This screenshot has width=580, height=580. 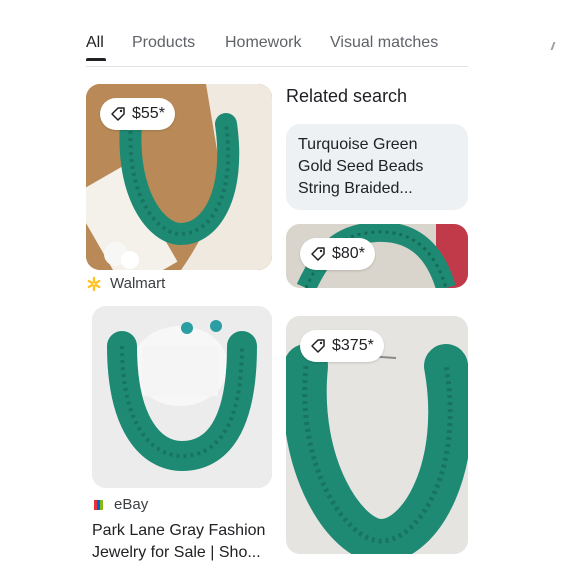 I want to click on result-source-ebay: eBay, so click(x=120, y=504).